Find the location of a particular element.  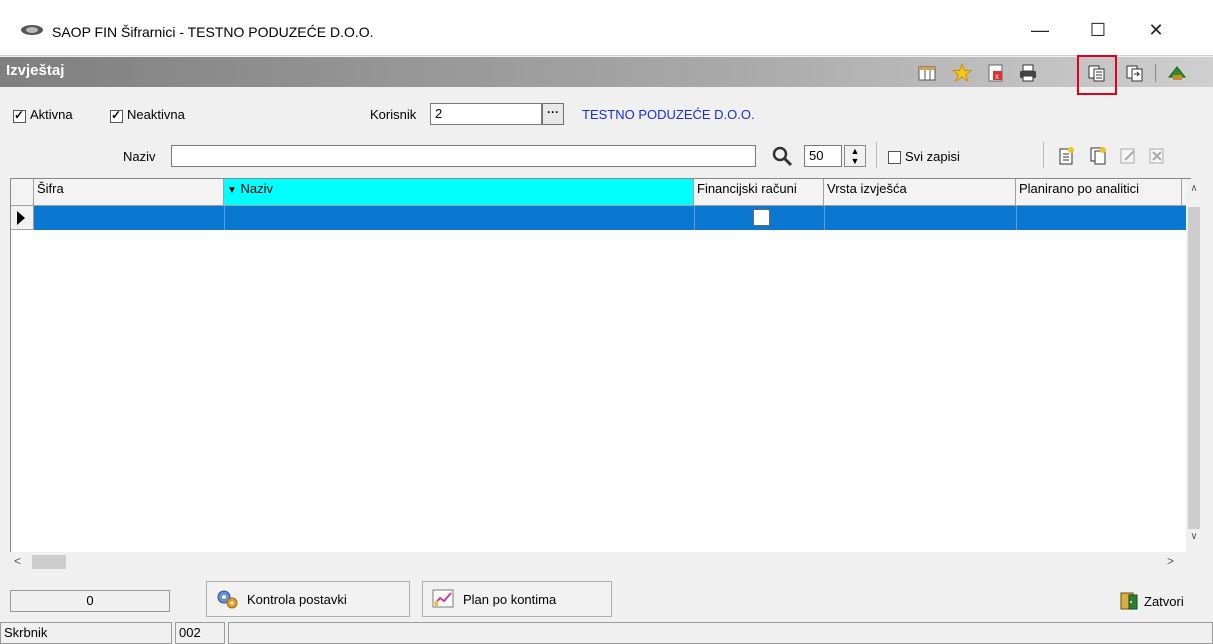

current-row-icon is located at coordinates (21, 218).